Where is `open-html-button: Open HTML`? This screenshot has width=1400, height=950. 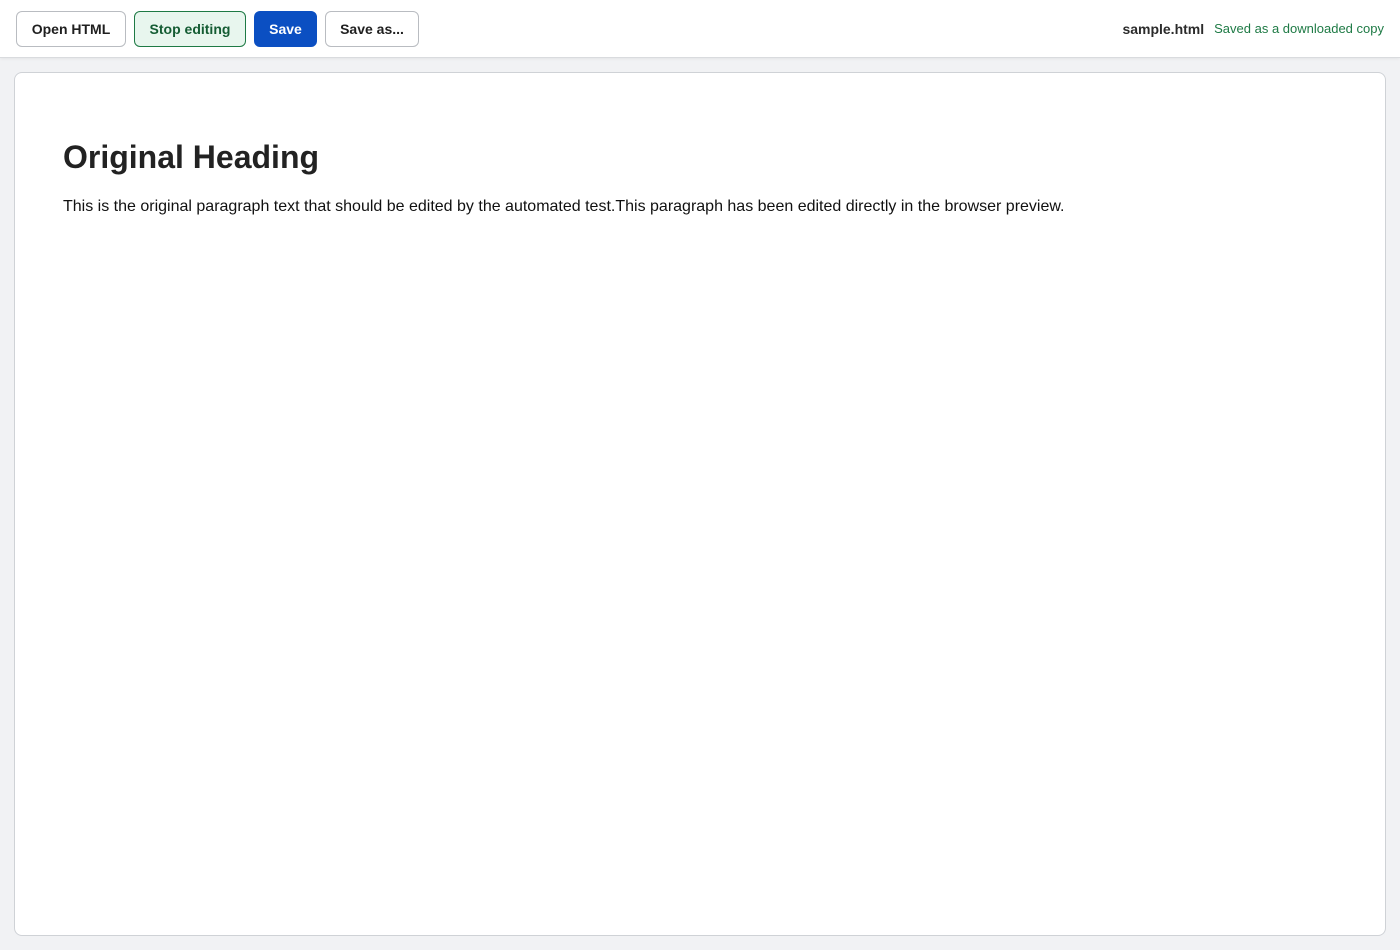
open-html-button: Open HTML is located at coordinates (71, 28).